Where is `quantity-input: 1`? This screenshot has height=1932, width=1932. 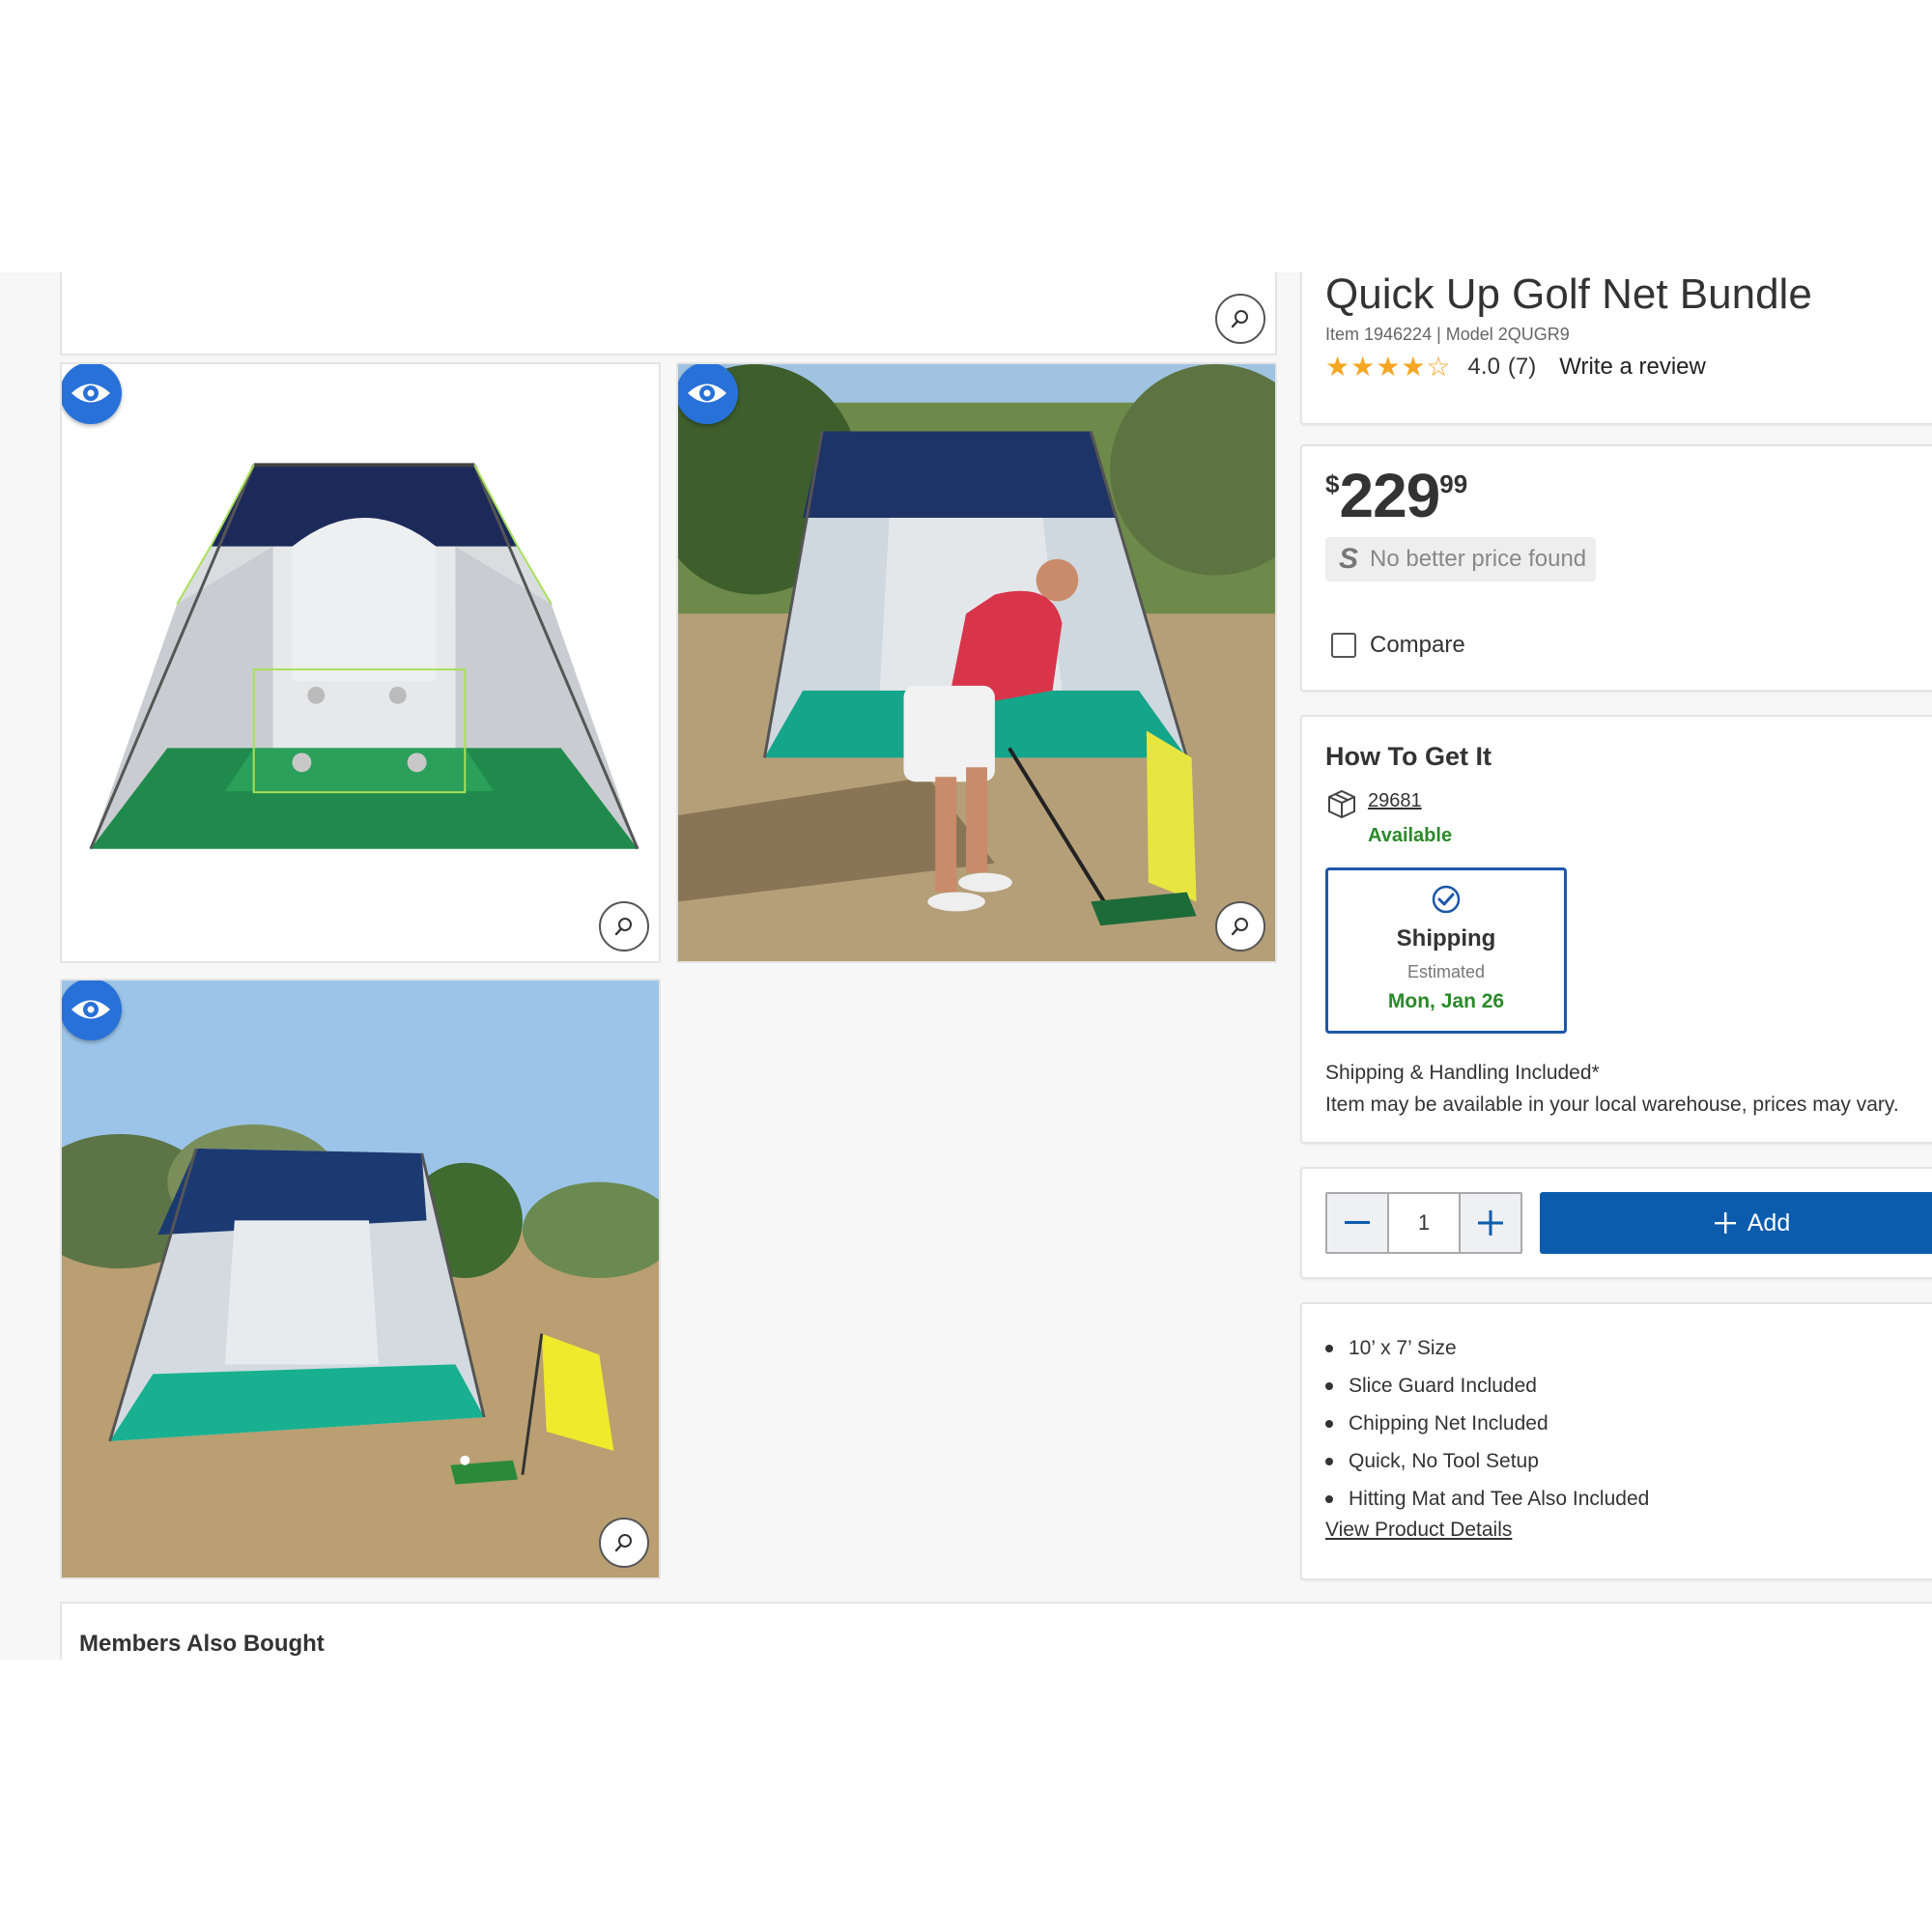
quantity-input: 1 is located at coordinates (1424, 1223).